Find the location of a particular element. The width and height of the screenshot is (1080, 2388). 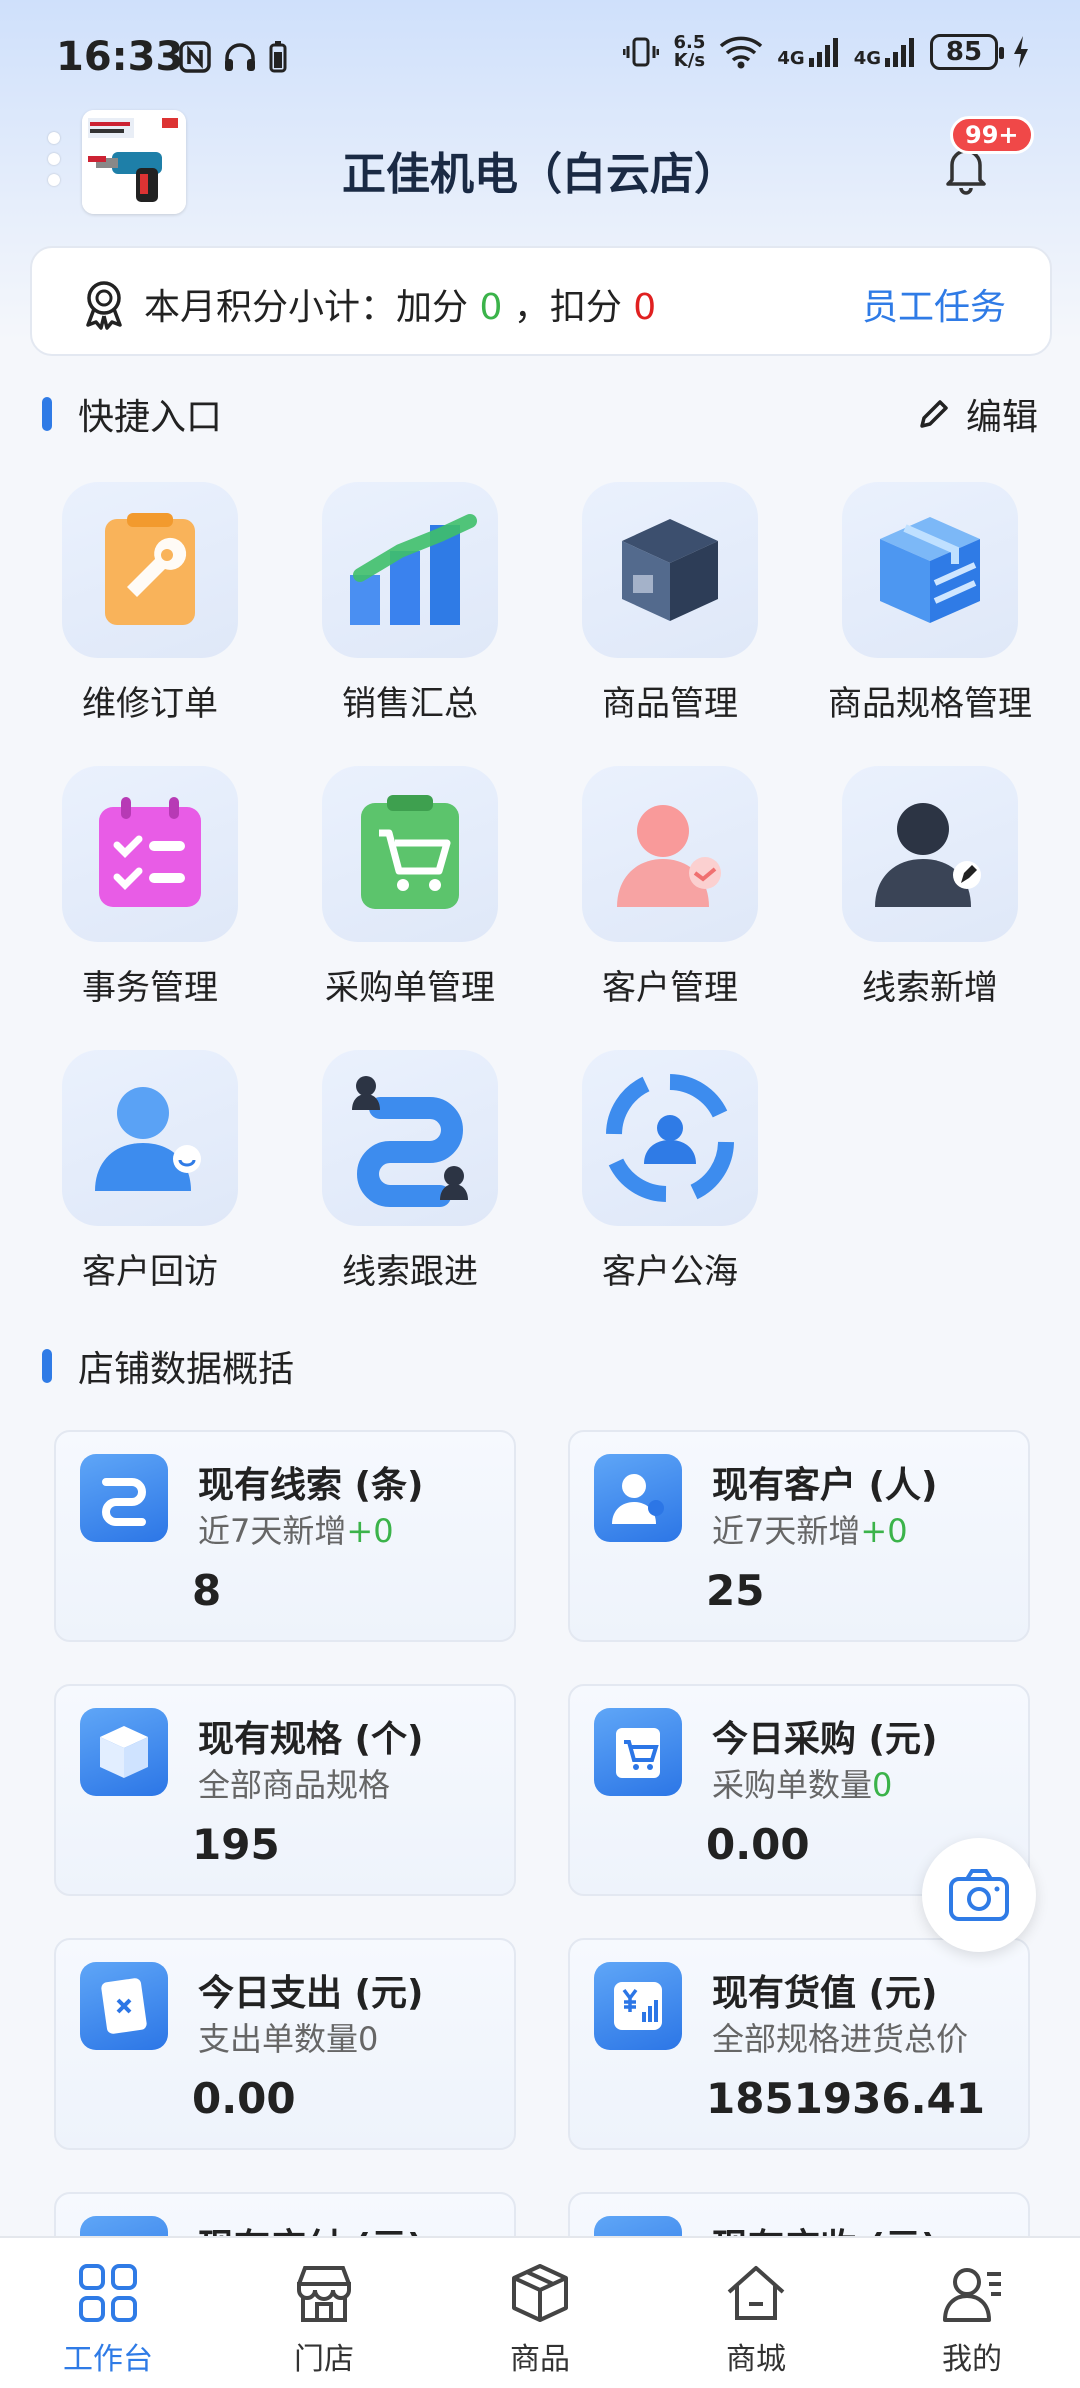

quick-item-customer-revisit: 客户回访 is located at coordinates (150, 1176).